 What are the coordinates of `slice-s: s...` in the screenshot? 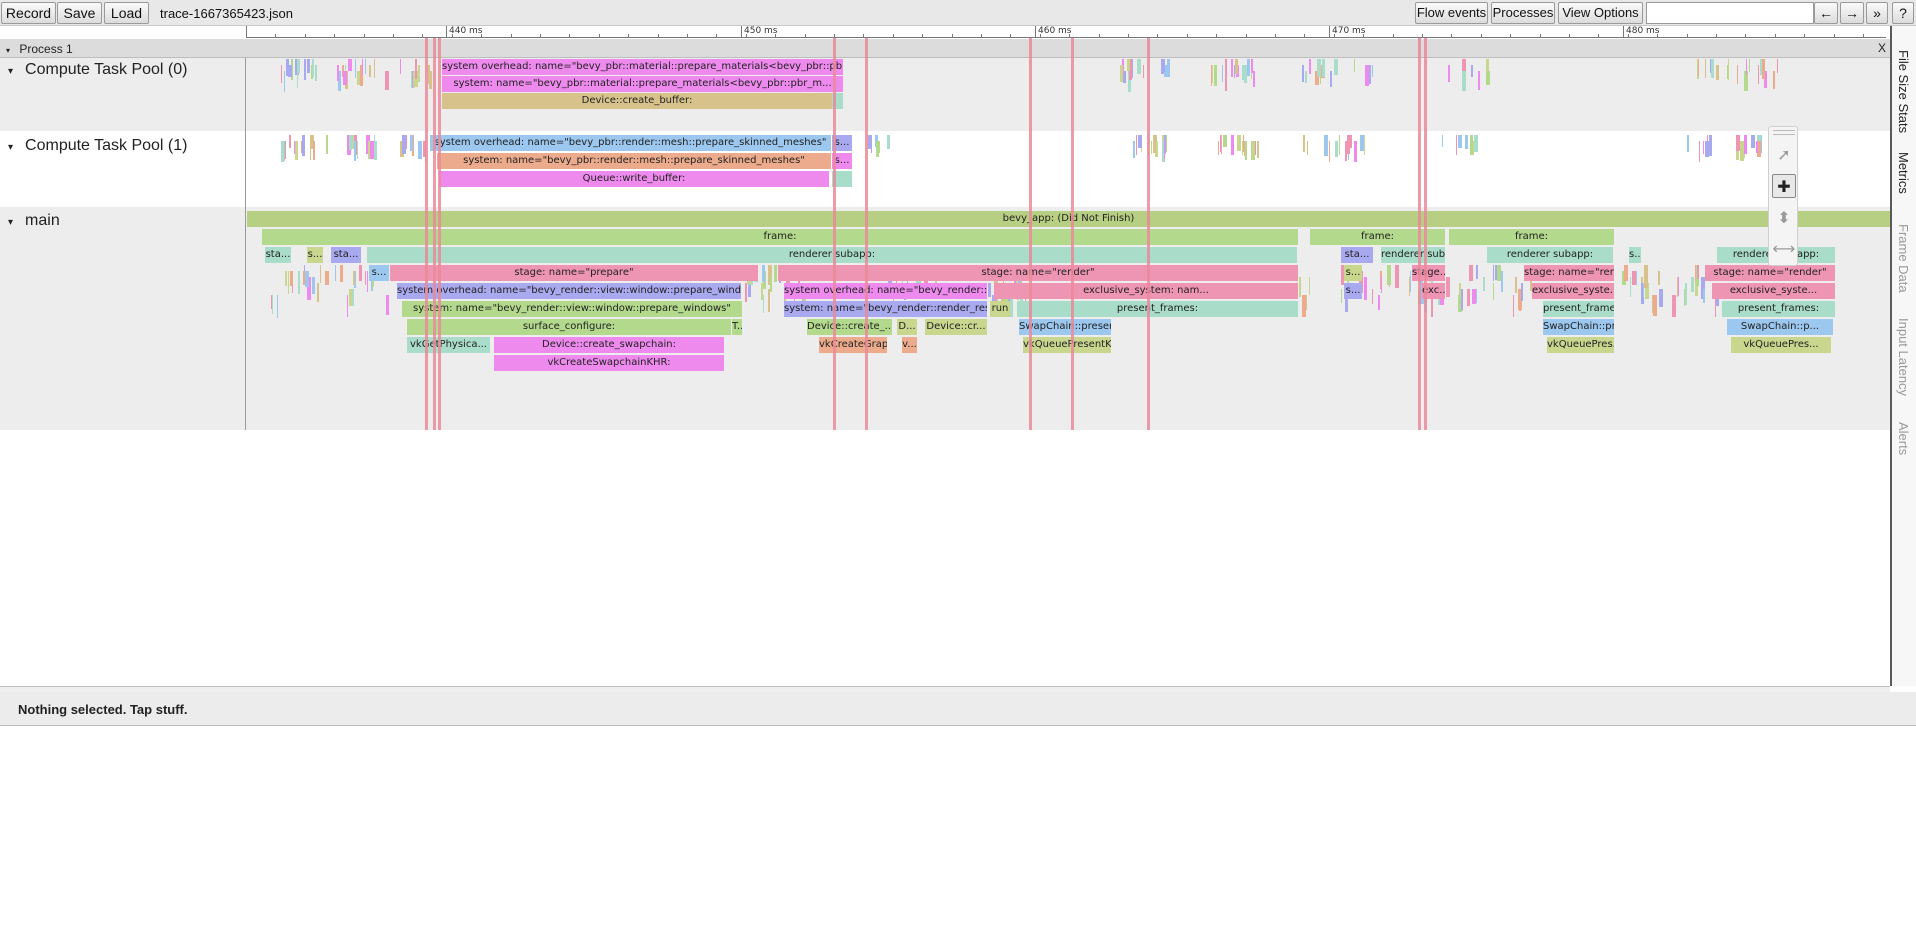 It's located at (1353, 273).